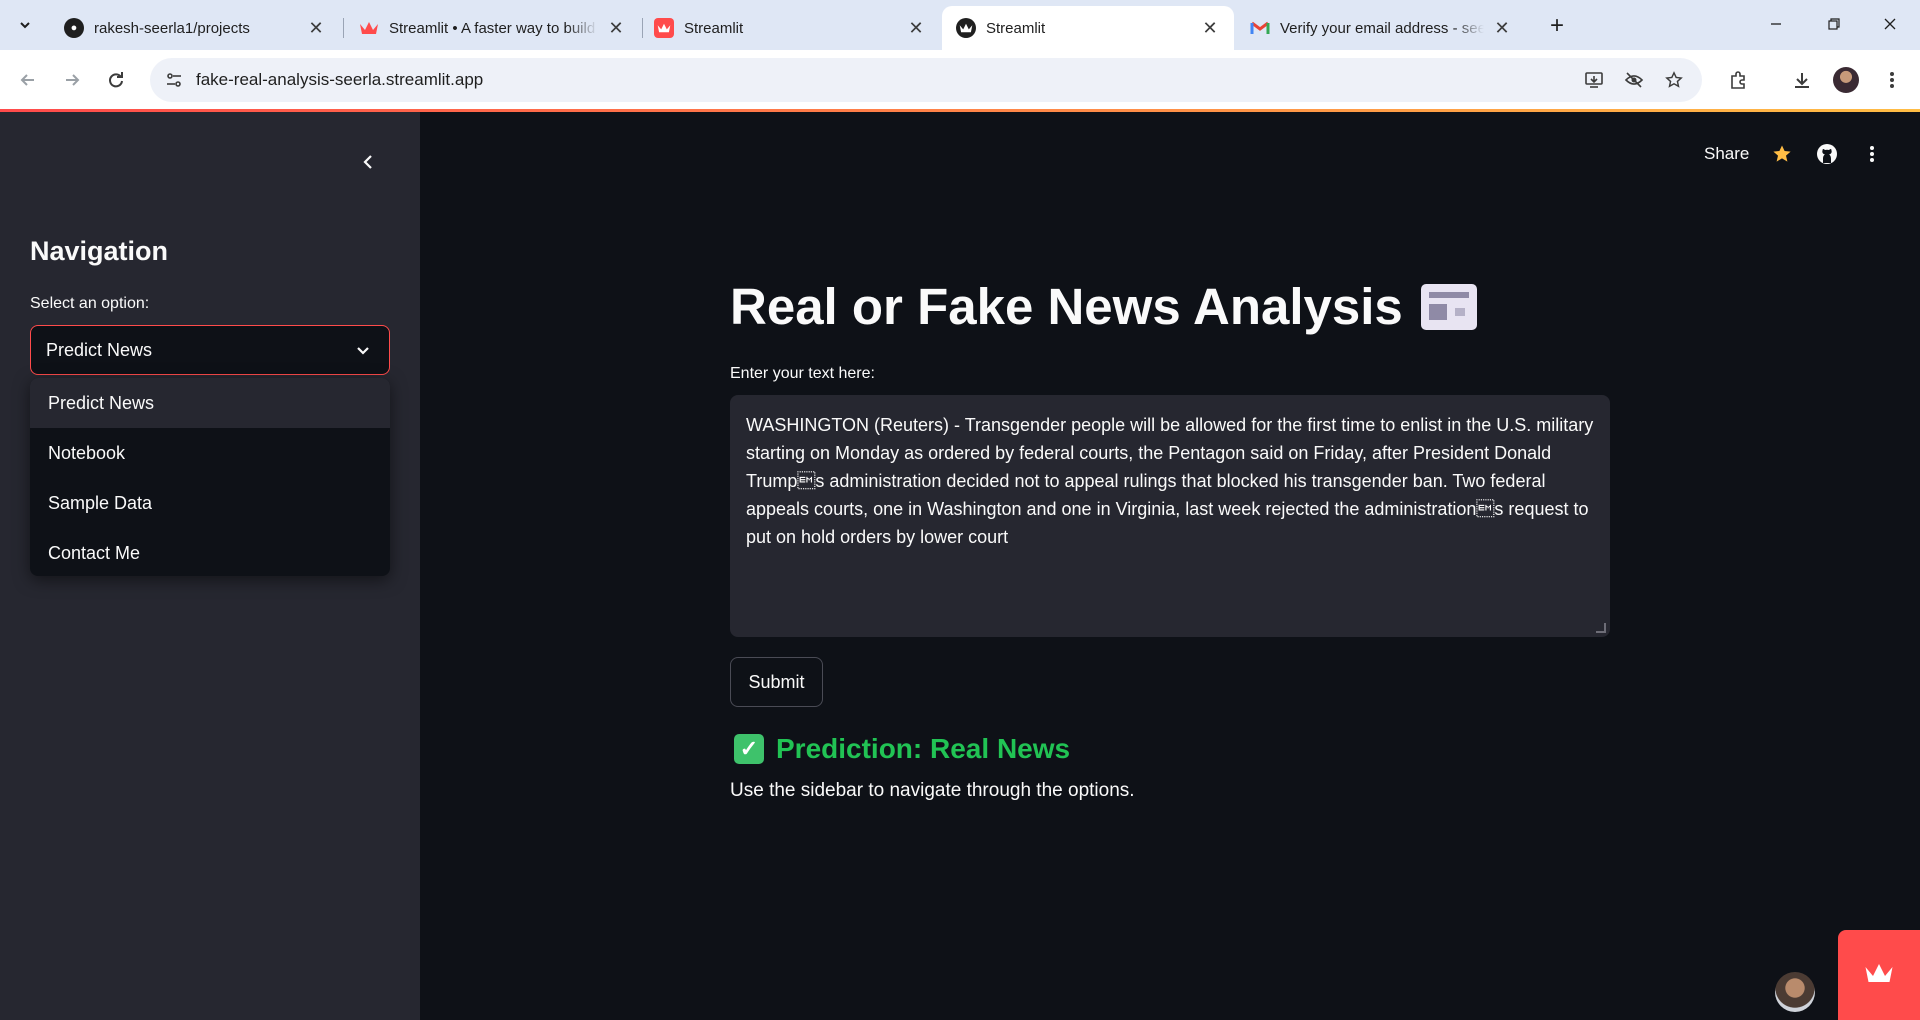 The width and height of the screenshot is (1920, 1020). I want to click on downloads-icon, so click(1802, 80).